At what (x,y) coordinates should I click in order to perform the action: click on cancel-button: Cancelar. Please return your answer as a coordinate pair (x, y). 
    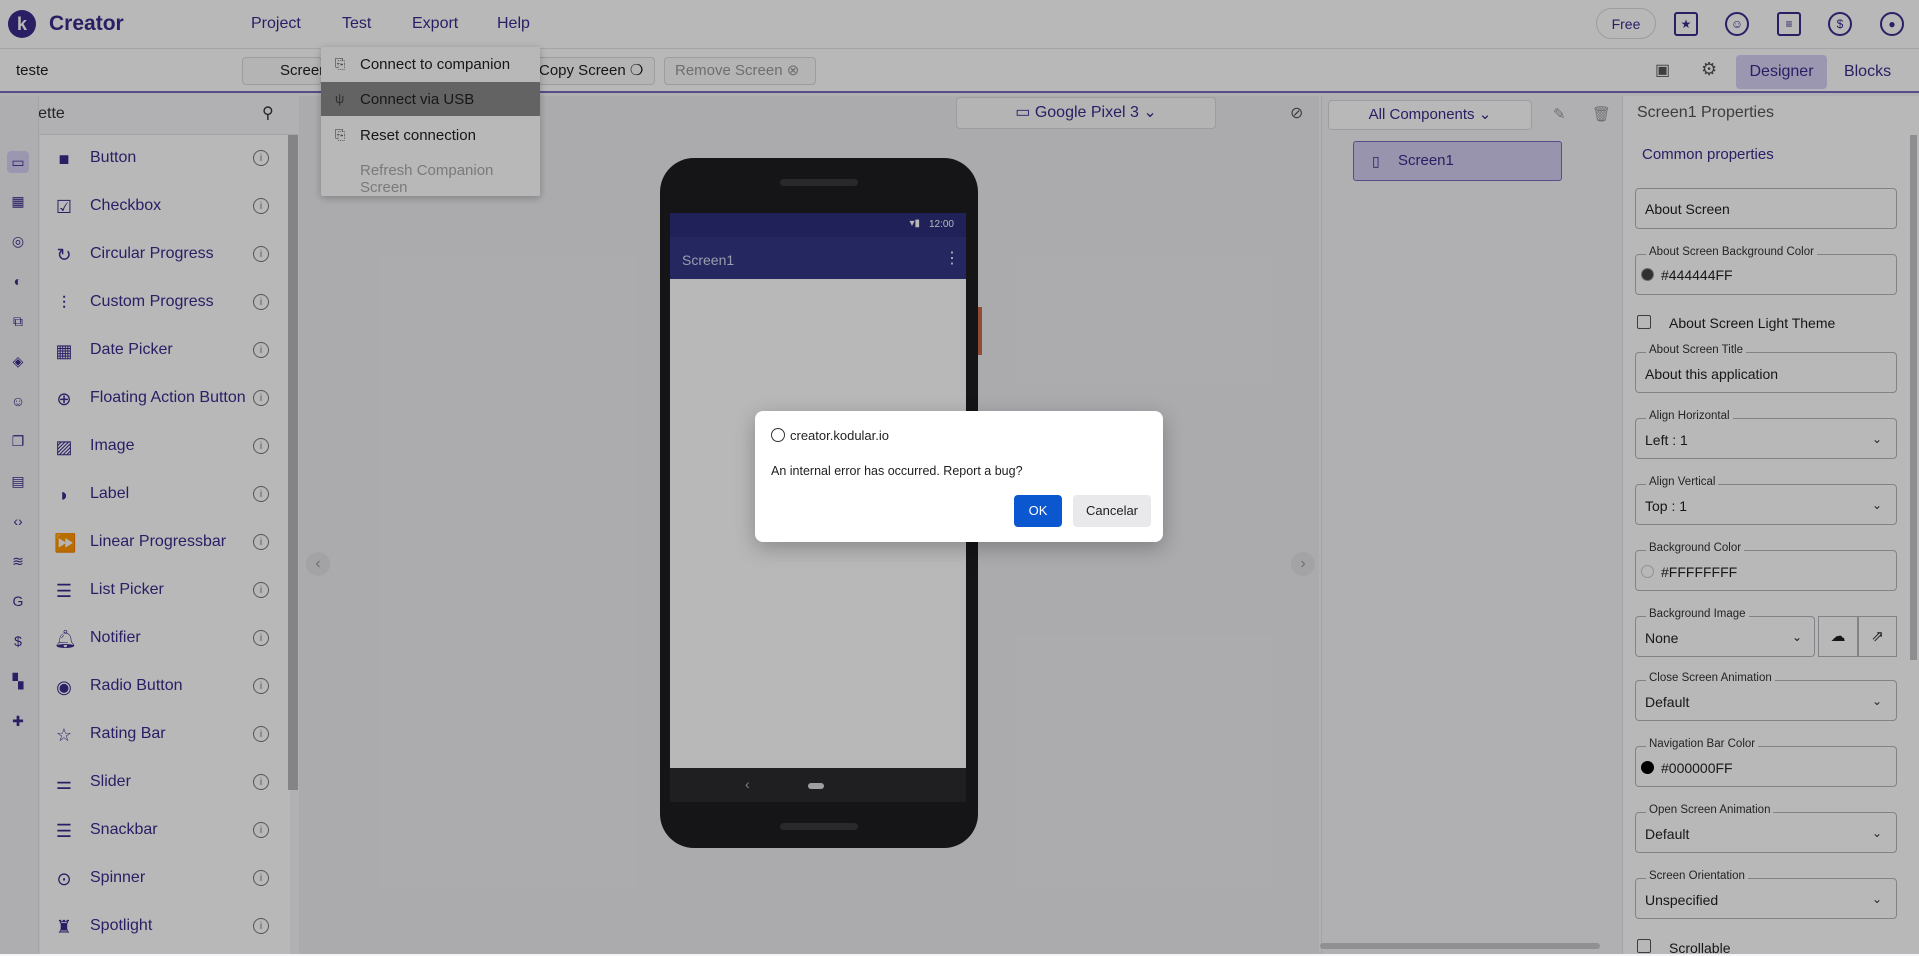
    Looking at the image, I should click on (1112, 511).